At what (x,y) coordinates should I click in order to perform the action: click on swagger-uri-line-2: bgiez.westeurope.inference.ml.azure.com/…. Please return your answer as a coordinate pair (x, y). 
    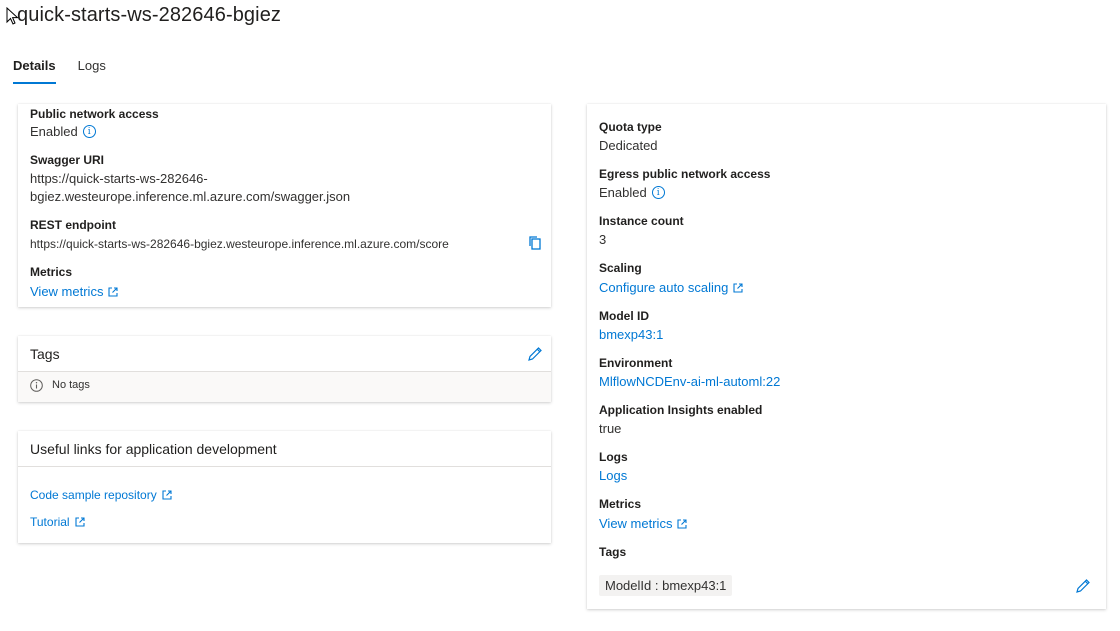
    Looking at the image, I should click on (190, 196).